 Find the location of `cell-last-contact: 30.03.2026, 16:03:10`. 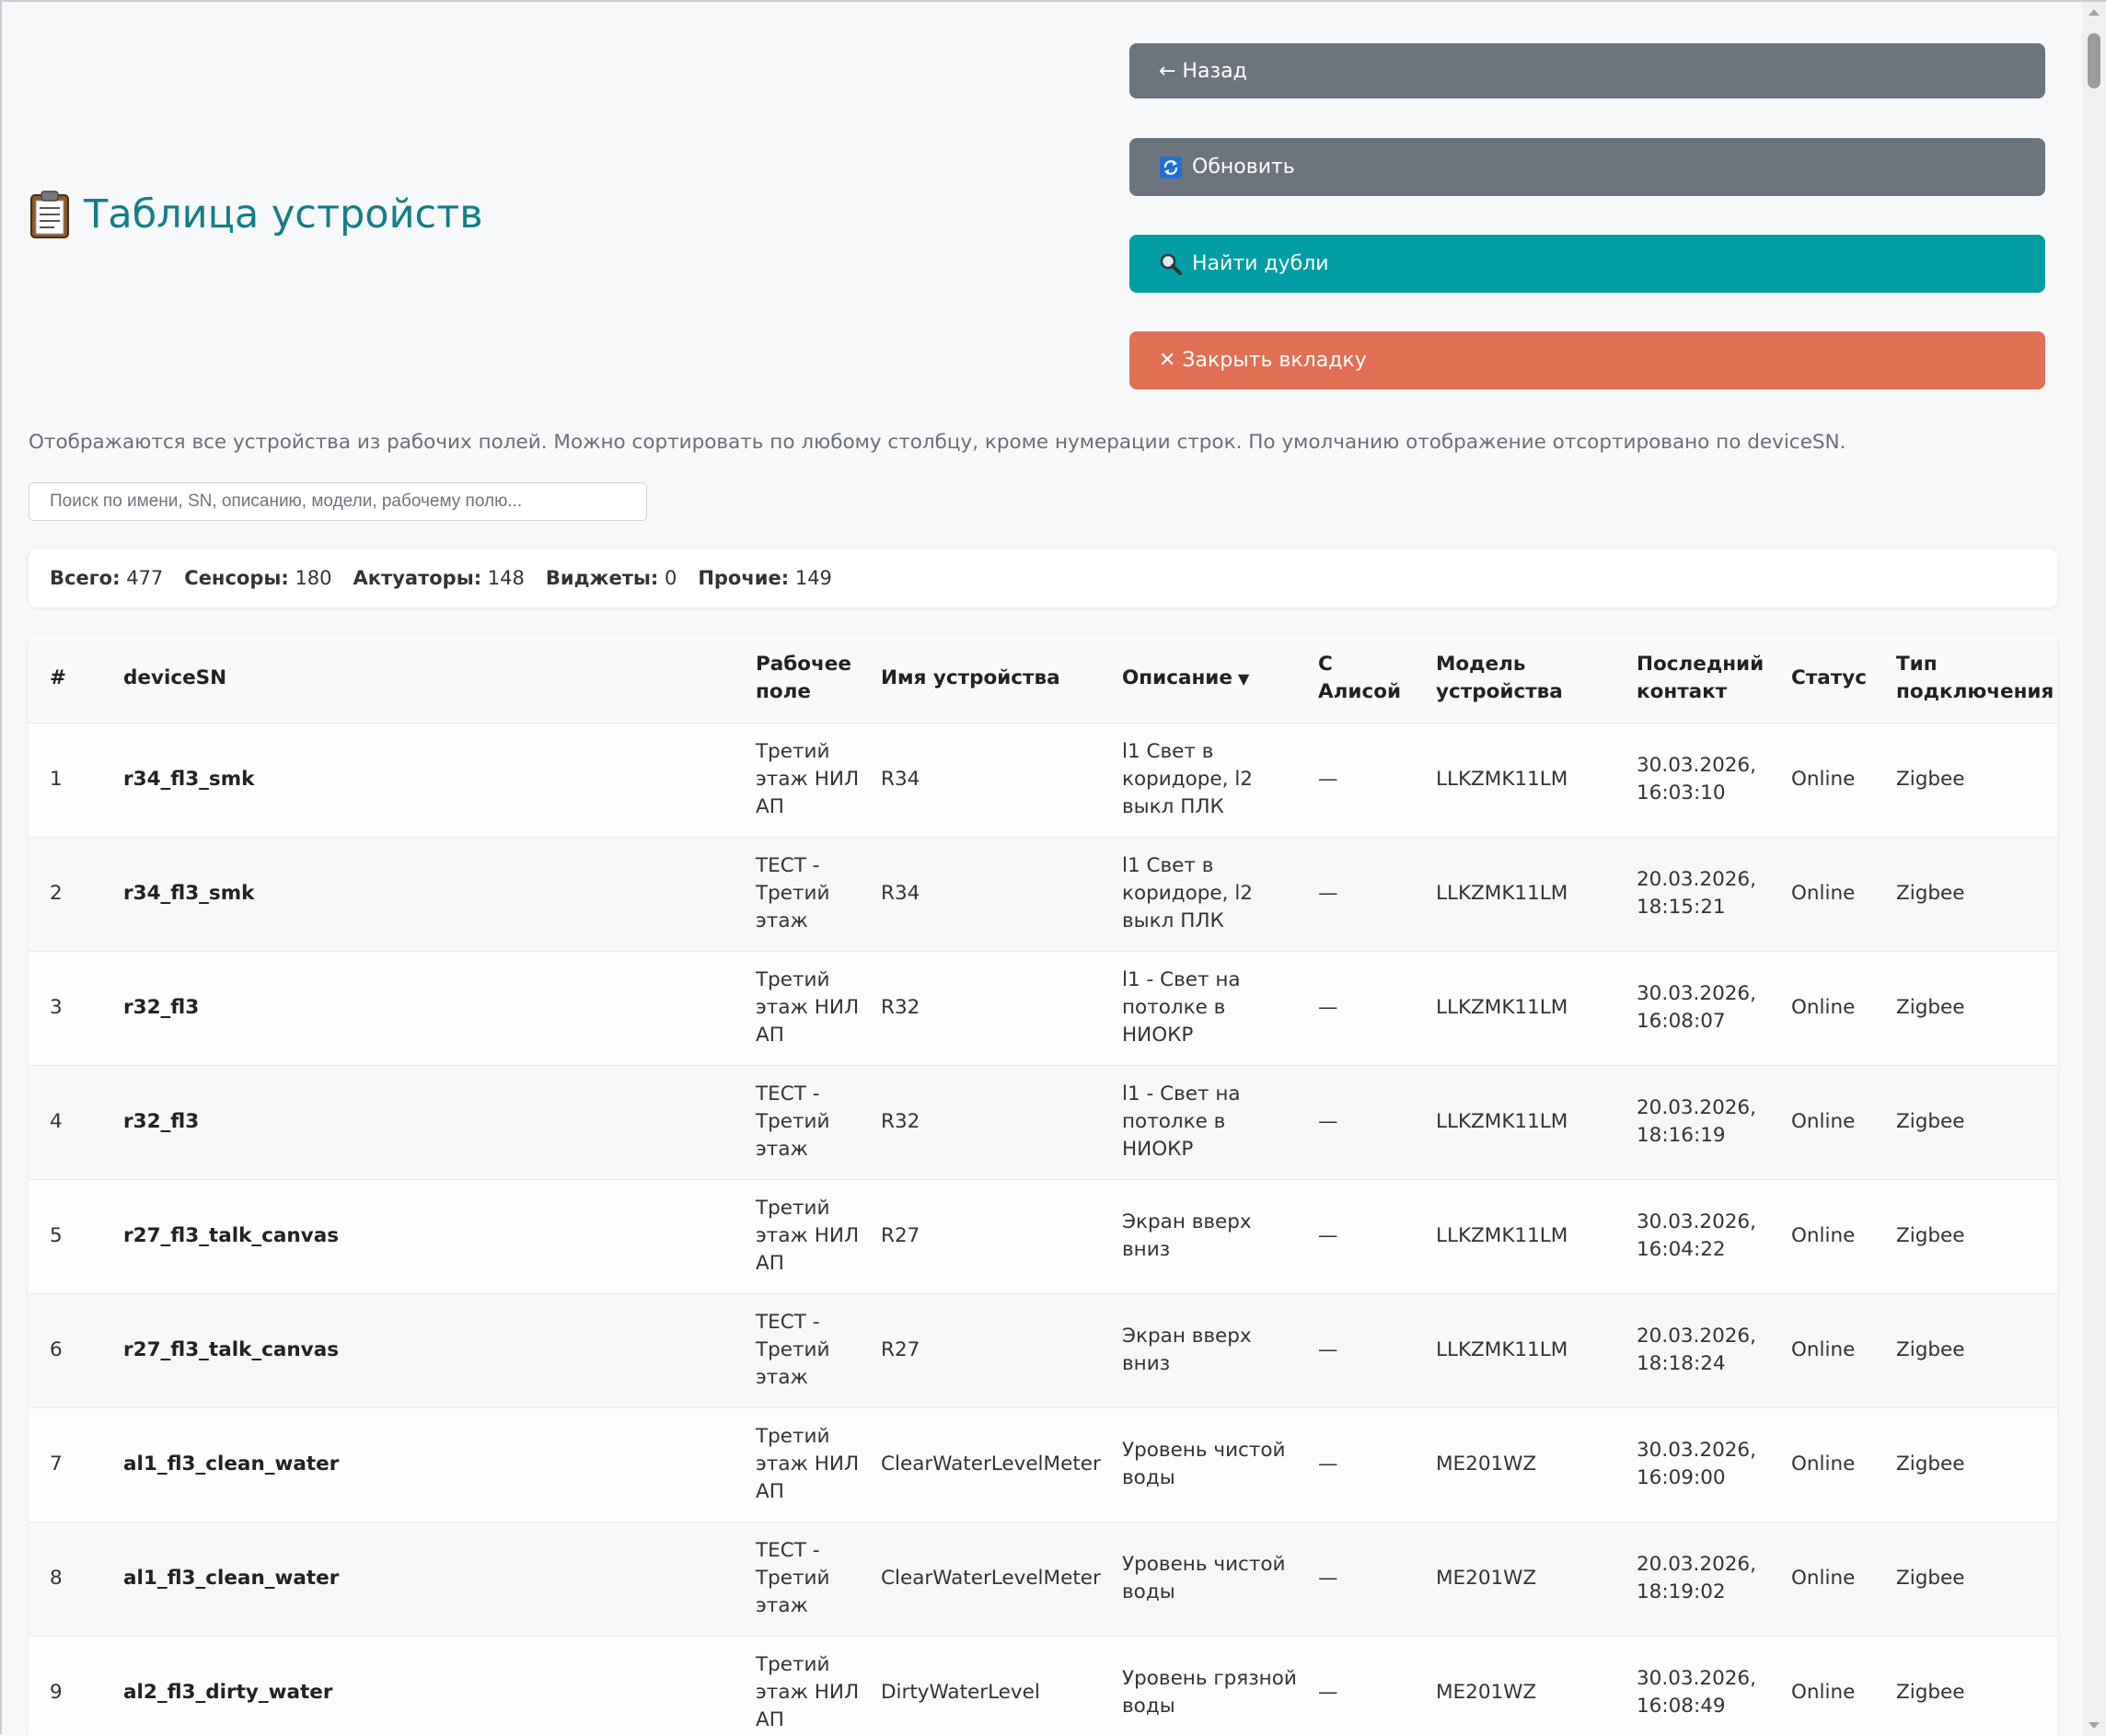

cell-last-contact: 30.03.2026, 16:03:10 is located at coordinates (1692, 780).